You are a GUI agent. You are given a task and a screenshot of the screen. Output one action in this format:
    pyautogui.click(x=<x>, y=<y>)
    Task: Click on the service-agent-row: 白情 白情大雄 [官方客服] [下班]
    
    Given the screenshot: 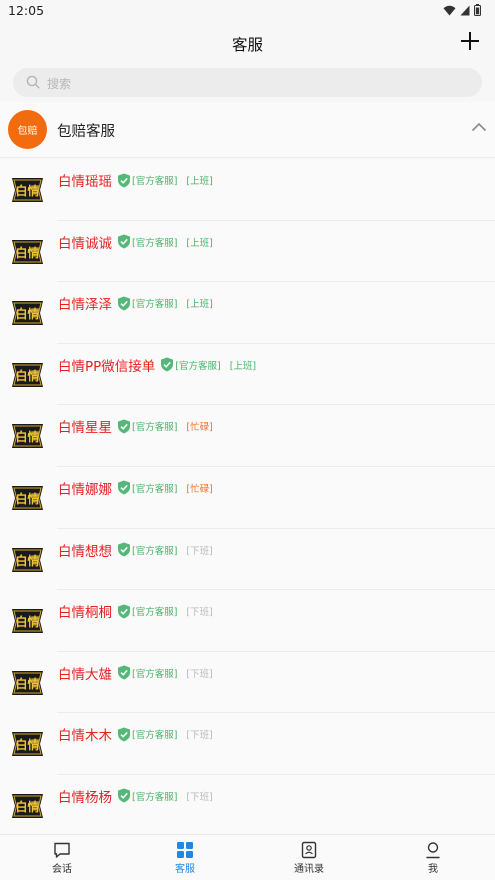 What is the action you would take?
    pyautogui.click(x=247, y=682)
    